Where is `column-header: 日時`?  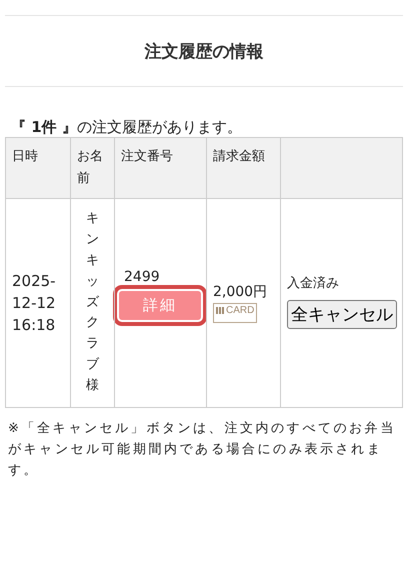
column-header: 日時 is located at coordinates (38, 168).